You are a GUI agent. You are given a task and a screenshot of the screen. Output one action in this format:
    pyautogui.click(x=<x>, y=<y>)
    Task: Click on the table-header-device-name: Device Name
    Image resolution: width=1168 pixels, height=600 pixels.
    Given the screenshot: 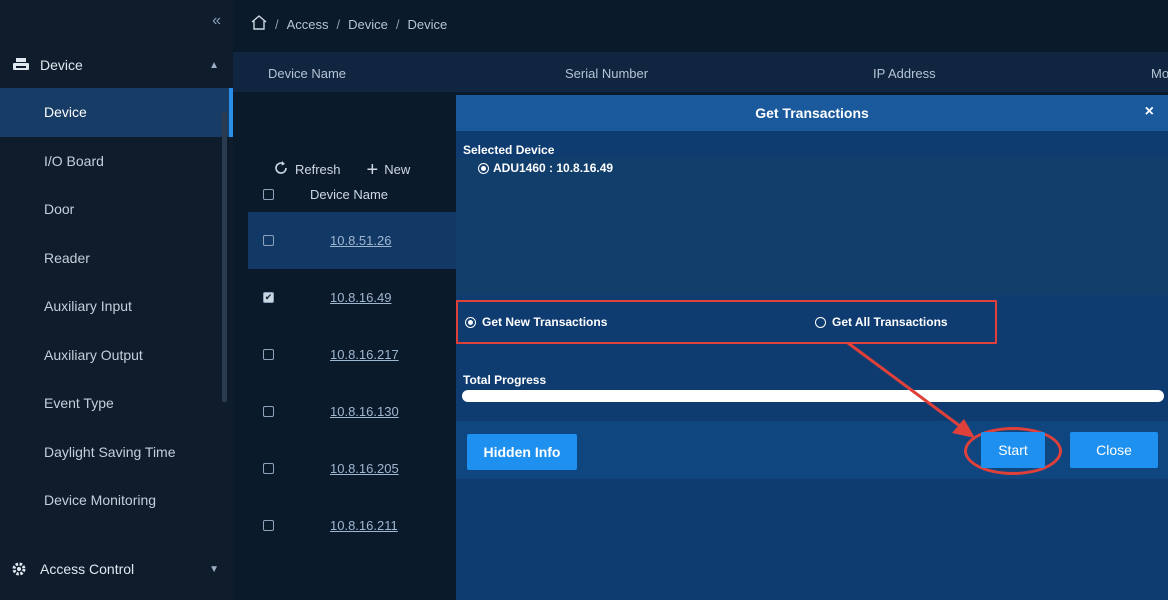 What is the action you would take?
    pyautogui.click(x=349, y=194)
    